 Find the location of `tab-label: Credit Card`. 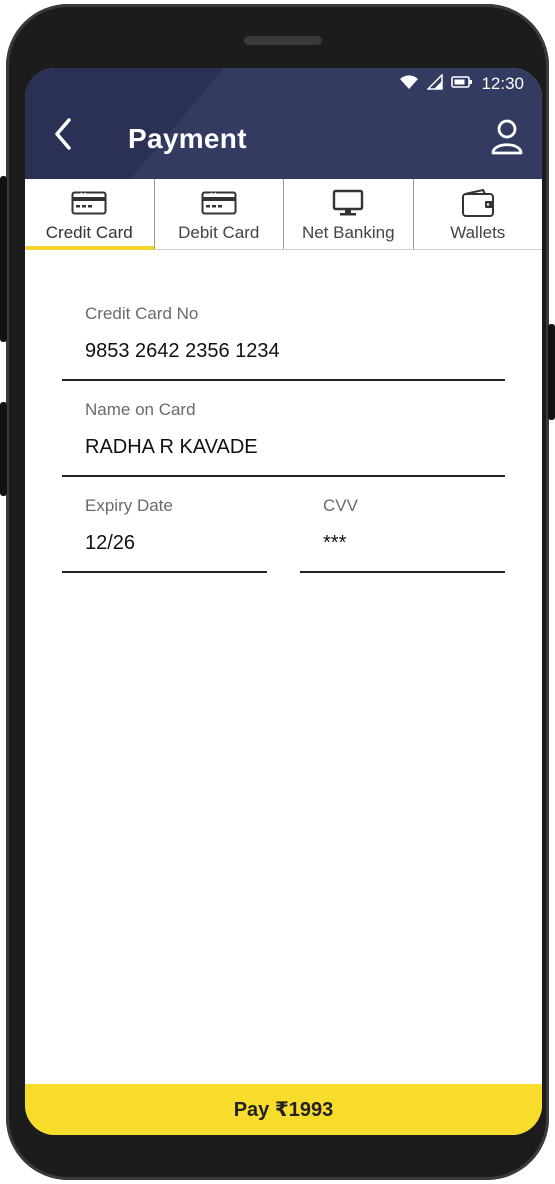

tab-label: Credit Card is located at coordinates (89, 232).